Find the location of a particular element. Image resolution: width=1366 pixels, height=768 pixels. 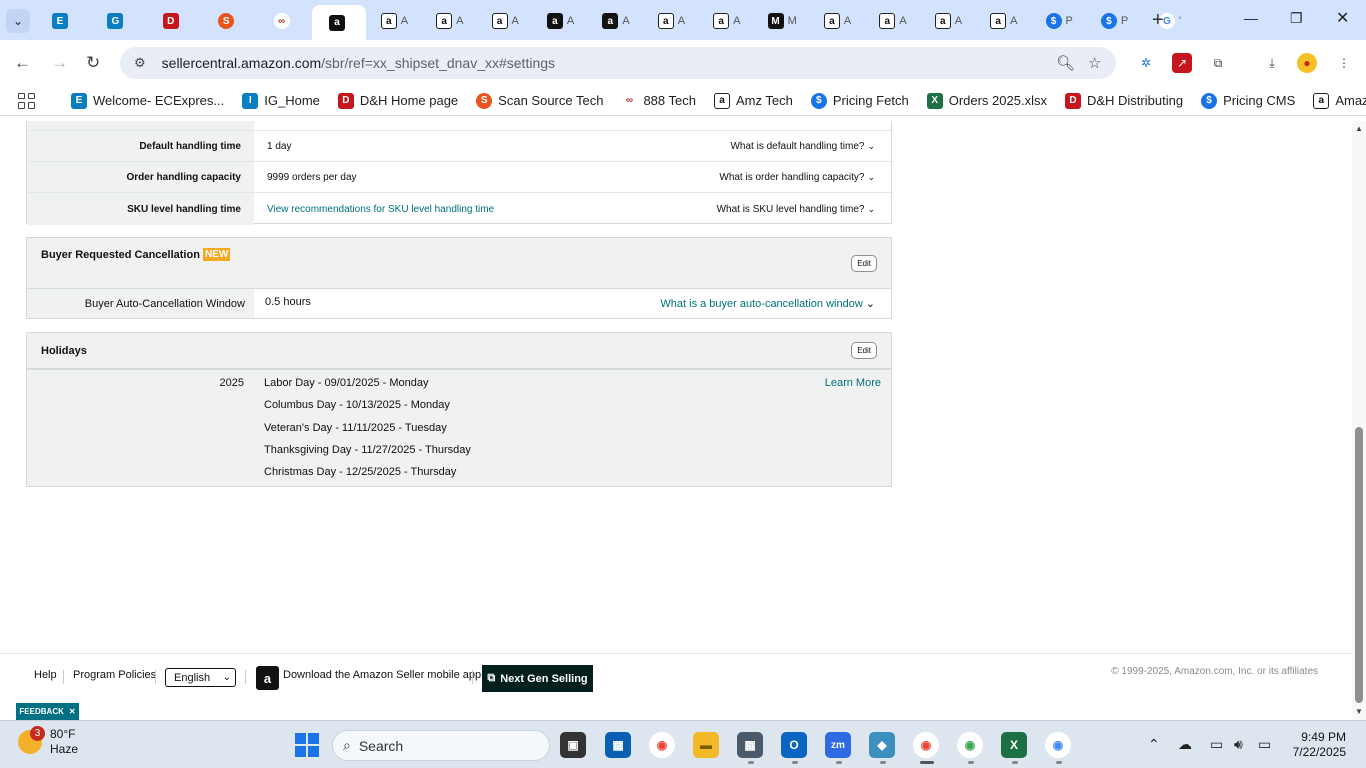

handling-help-toggle: What is default handling time? ⌄ is located at coordinates (810, 146).